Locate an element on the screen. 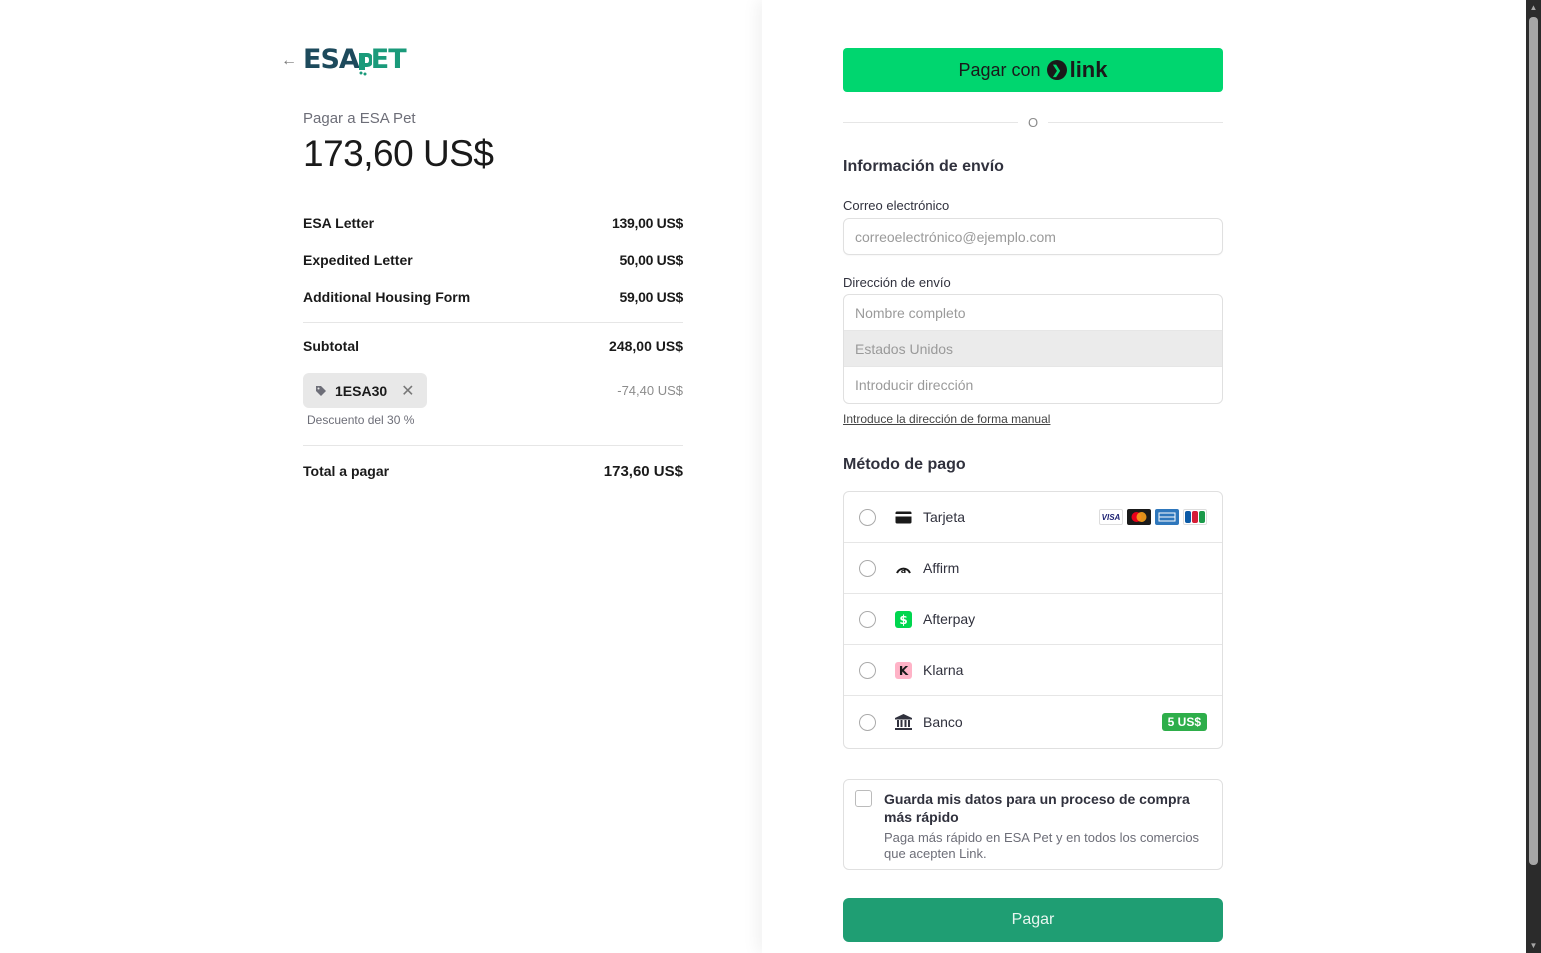 The height and width of the screenshot is (953, 1541). link-logo: ❯ link is located at coordinates (1077, 70).